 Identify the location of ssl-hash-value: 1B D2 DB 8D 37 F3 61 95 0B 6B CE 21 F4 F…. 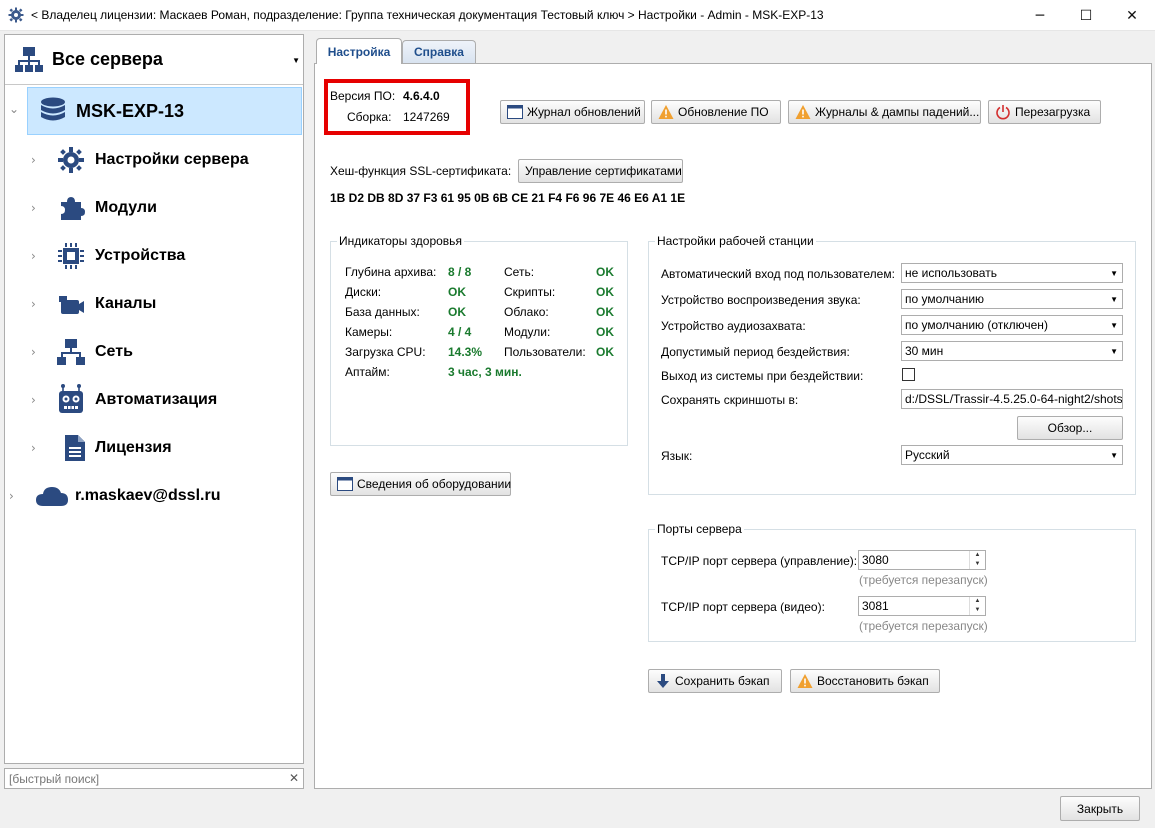
(508, 198).